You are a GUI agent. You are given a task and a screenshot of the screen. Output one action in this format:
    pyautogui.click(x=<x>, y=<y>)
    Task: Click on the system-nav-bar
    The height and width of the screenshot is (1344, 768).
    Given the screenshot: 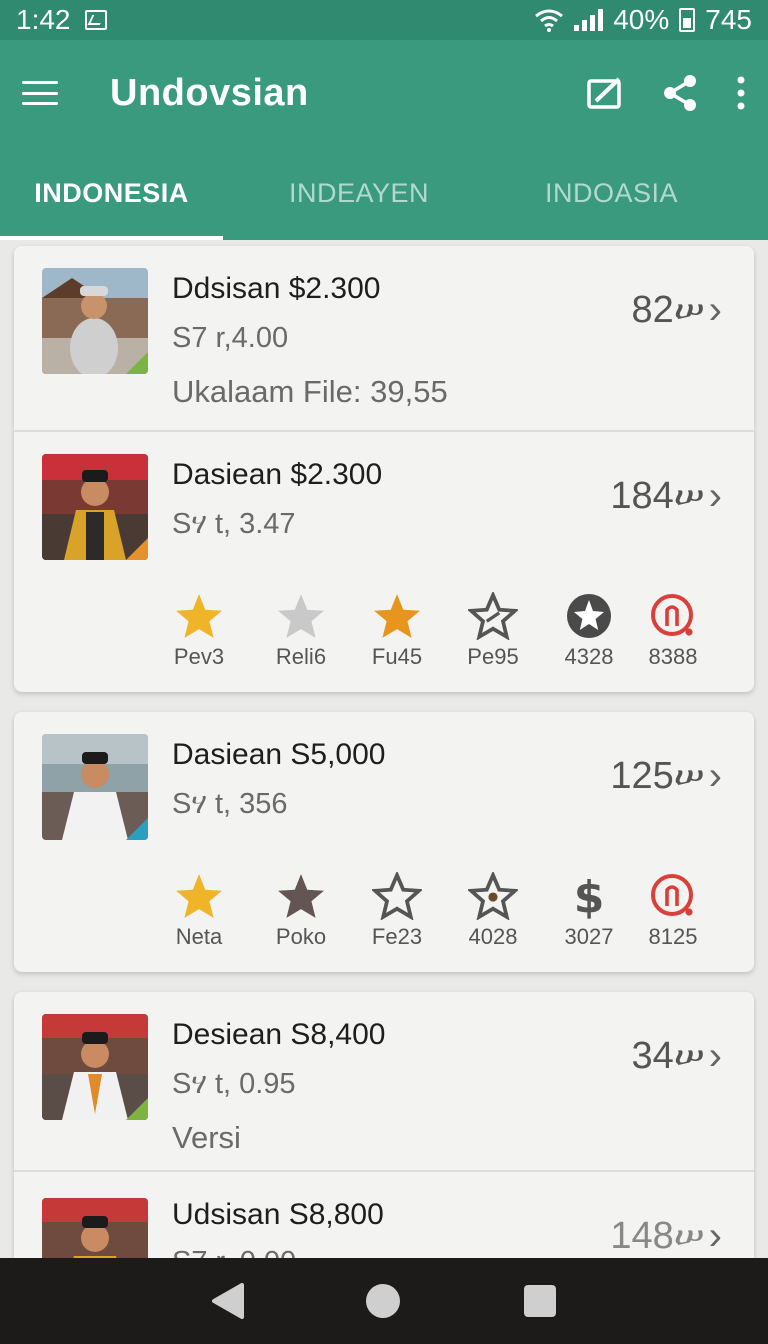 What is the action you would take?
    pyautogui.click(x=384, y=1301)
    